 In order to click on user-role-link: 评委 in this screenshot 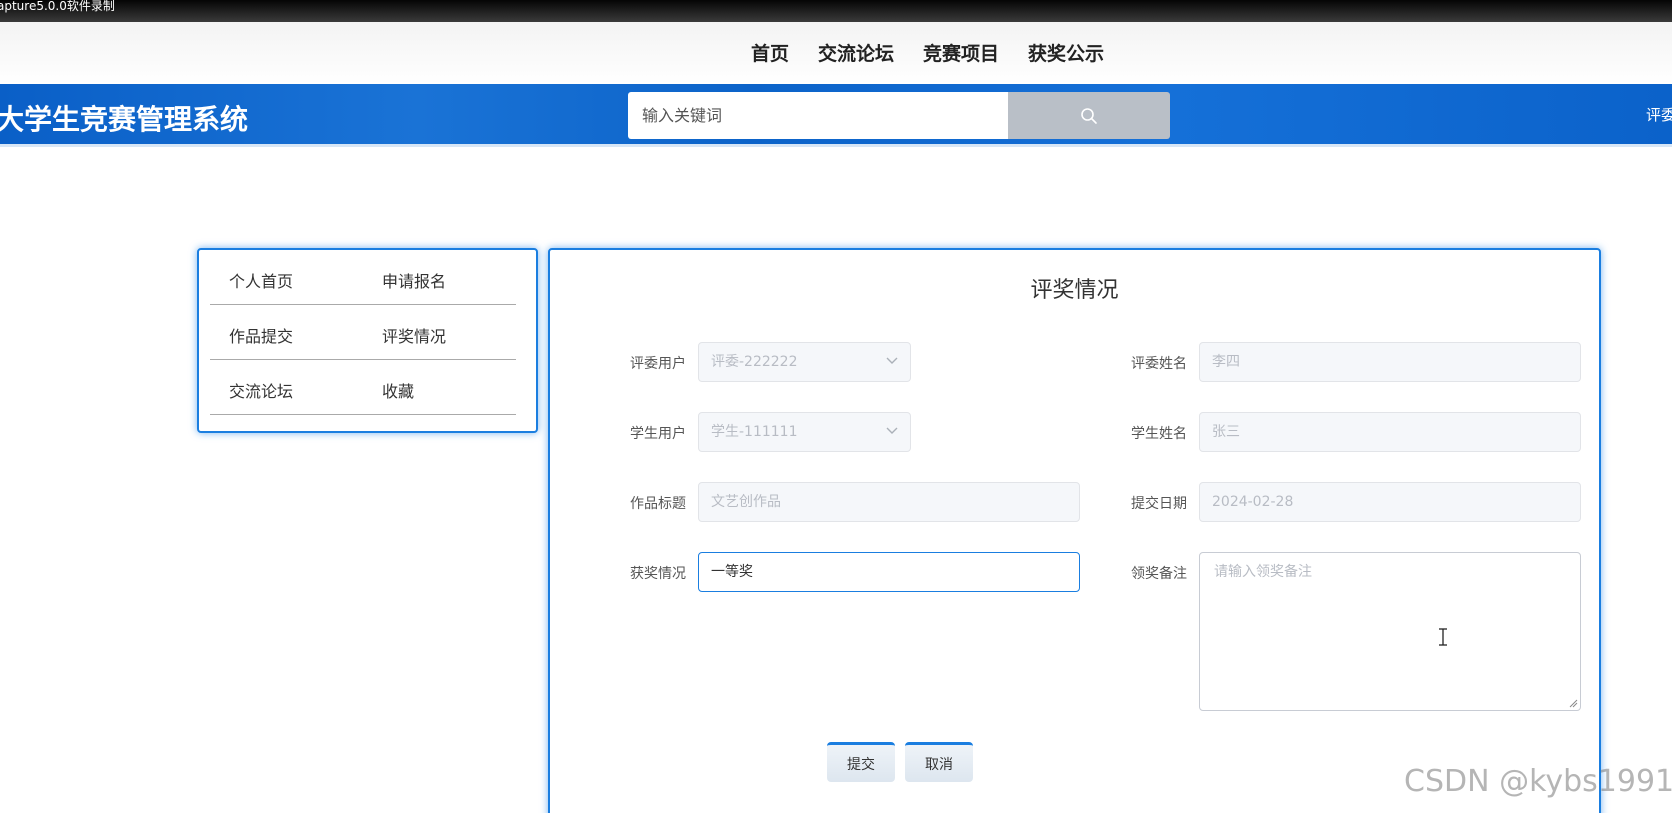, I will do `click(1659, 114)`.